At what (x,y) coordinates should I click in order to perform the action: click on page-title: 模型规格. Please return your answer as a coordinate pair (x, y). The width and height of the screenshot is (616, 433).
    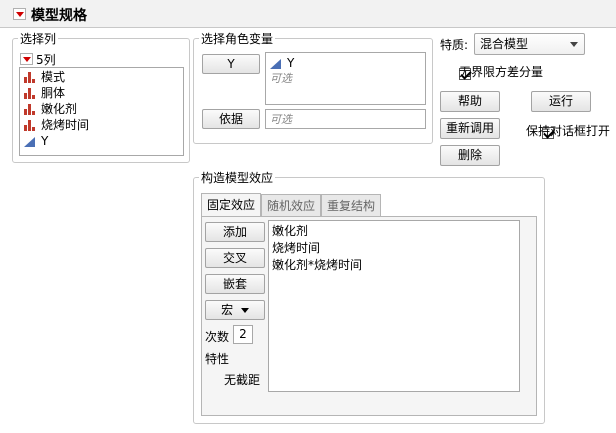
    Looking at the image, I should click on (59, 16).